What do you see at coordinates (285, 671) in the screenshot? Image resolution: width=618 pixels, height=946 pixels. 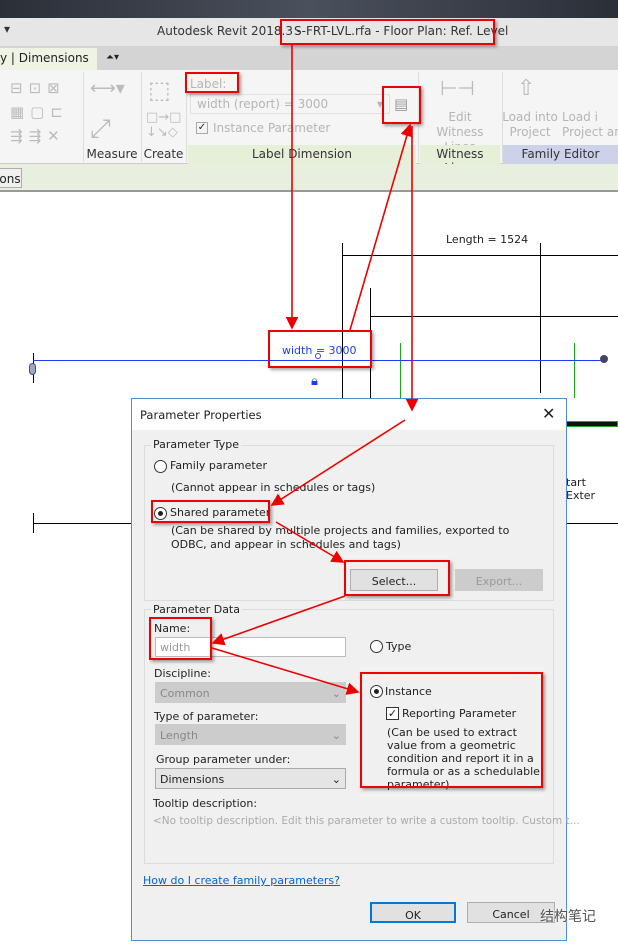 I see `arrow-to-instance` at bounding box center [285, 671].